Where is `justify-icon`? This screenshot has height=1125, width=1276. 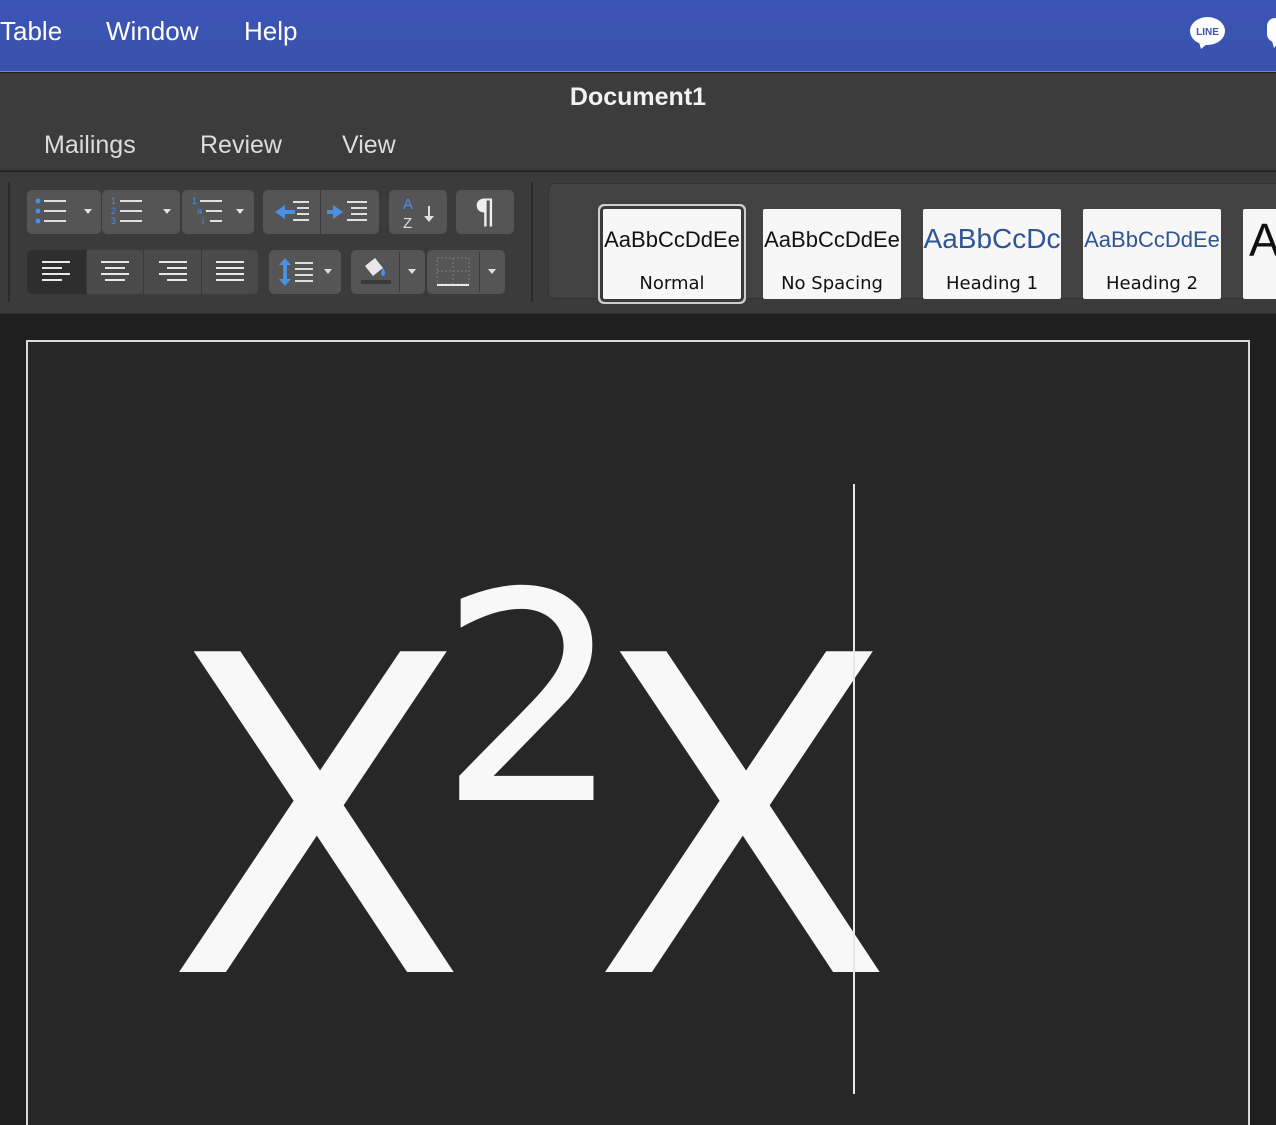 justify-icon is located at coordinates (230, 272).